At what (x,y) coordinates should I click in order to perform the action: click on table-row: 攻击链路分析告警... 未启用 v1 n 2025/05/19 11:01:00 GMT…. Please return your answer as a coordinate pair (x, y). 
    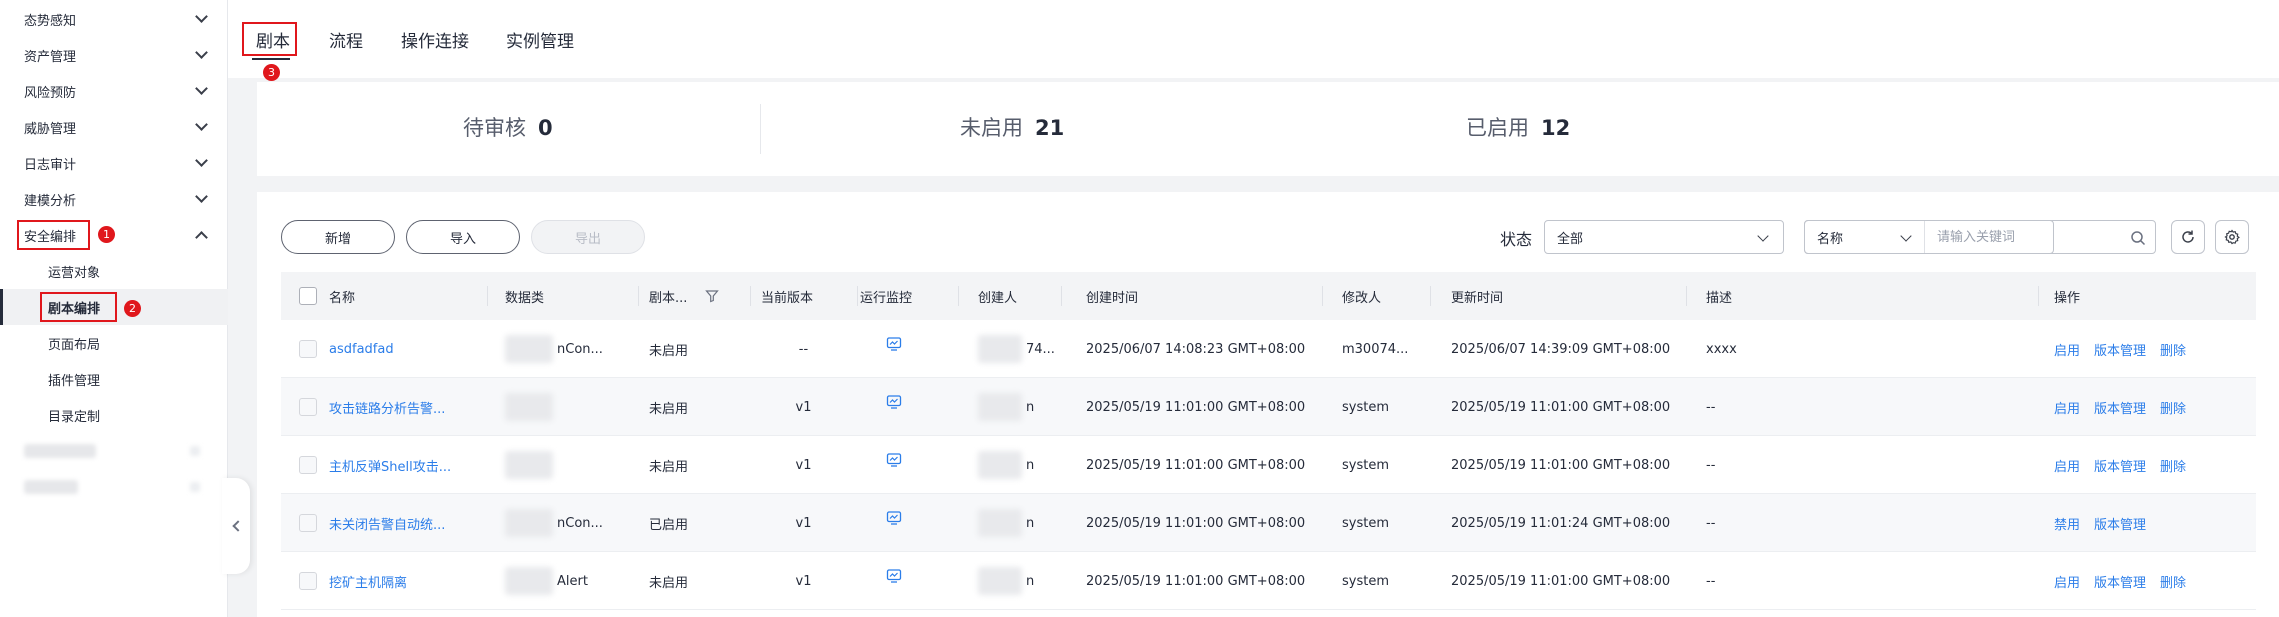
    Looking at the image, I should click on (1268, 407).